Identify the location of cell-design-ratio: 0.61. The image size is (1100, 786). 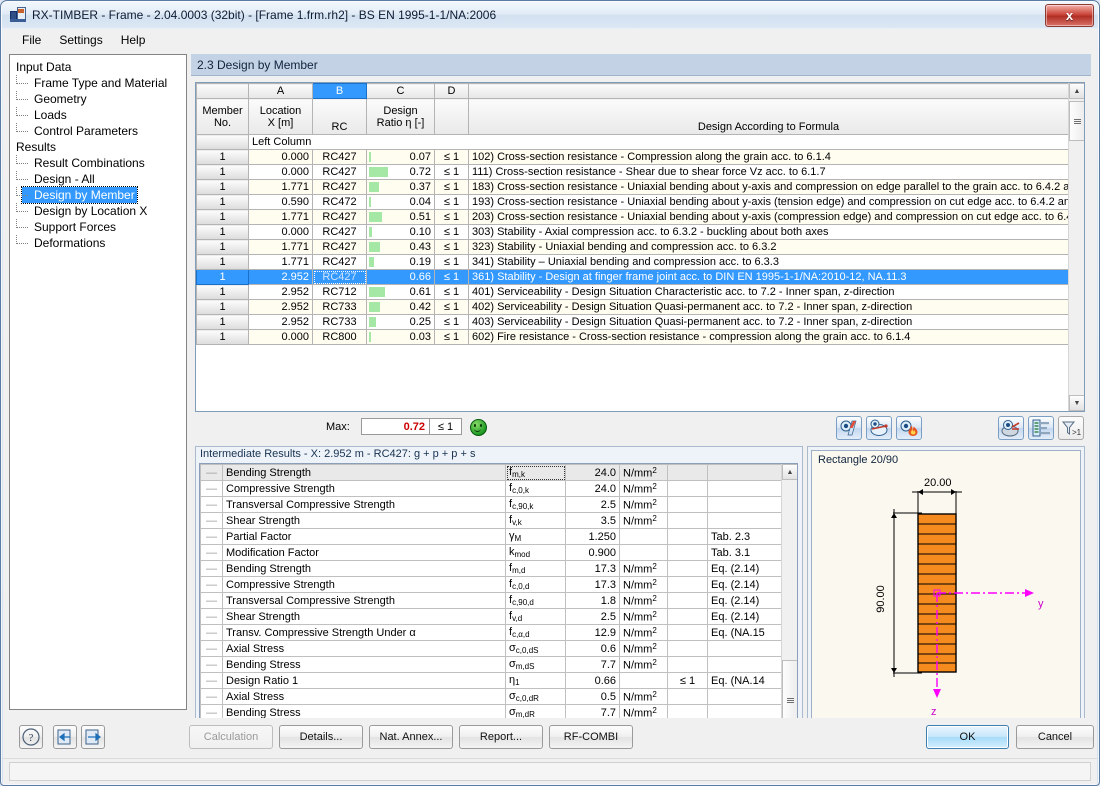
(400, 292).